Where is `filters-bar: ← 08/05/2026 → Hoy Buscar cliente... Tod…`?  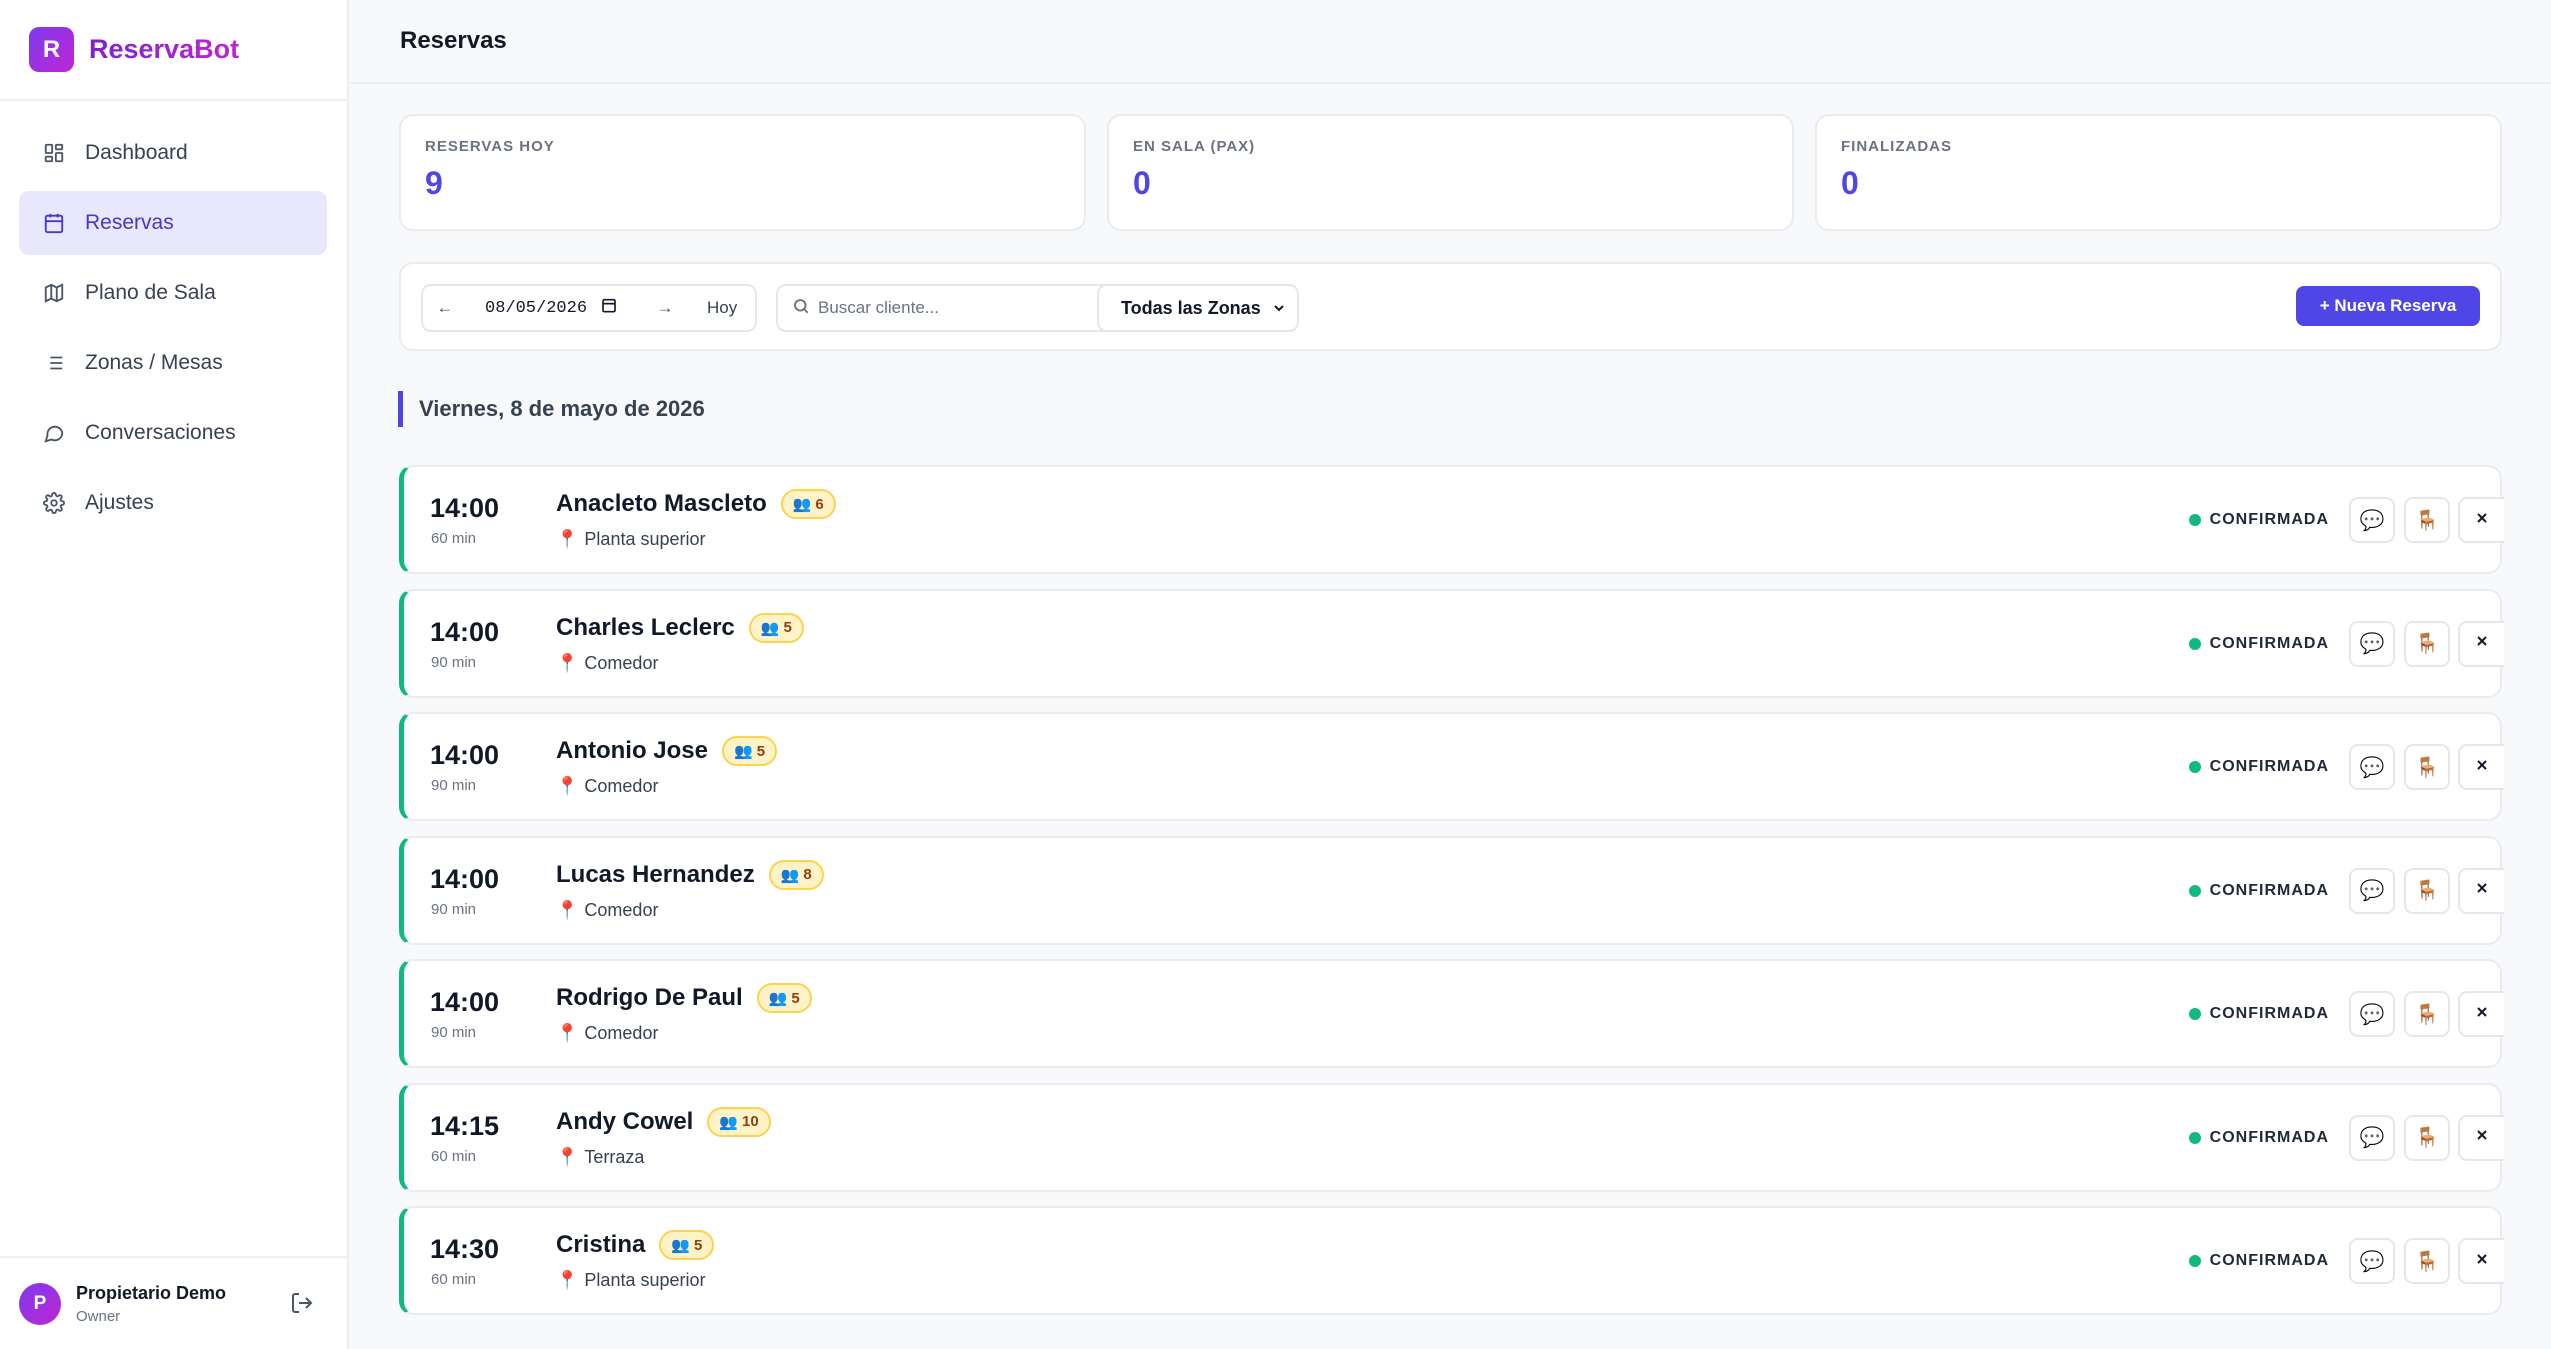
filters-bar: ← 08/05/2026 → Hoy Buscar cliente... Tod… is located at coordinates (1450, 306).